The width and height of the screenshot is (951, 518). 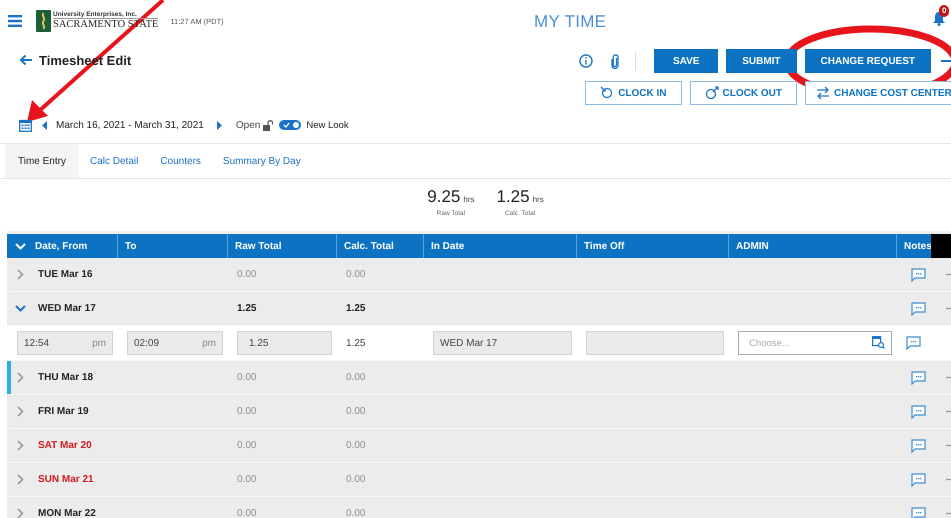 What do you see at coordinates (812, 246) in the screenshot?
I see `column-header: ADMIN` at bounding box center [812, 246].